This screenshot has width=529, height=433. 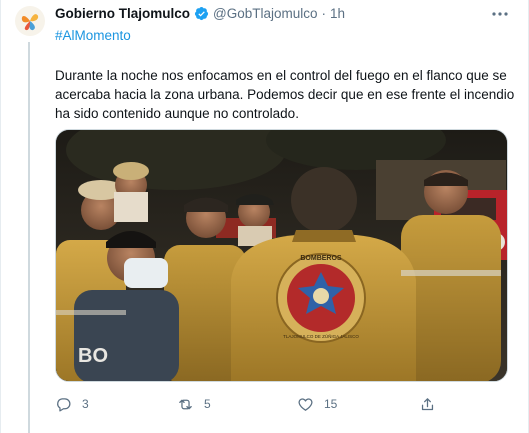 I want to click on share-icon, so click(x=427, y=403).